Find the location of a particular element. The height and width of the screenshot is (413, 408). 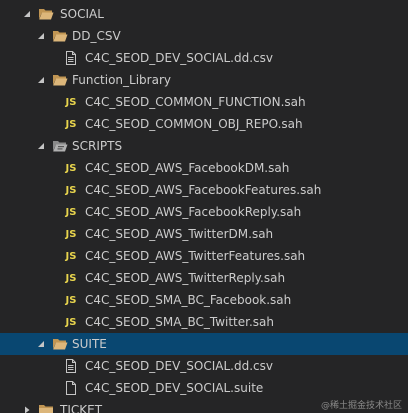

tree-folder-row: SUITE is located at coordinates (204, 344).